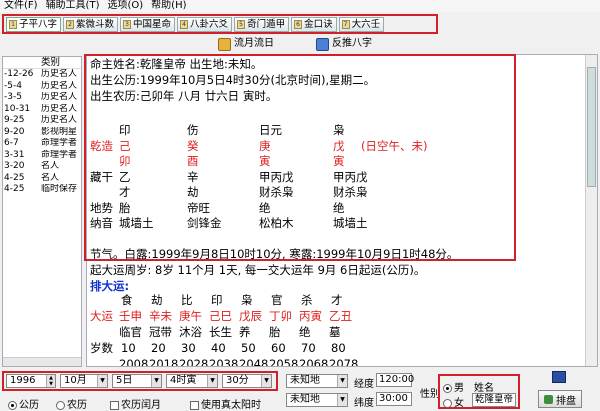  What do you see at coordinates (160, 332) in the screenshot?
I see `dayun-dishi: 冠带` at bounding box center [160, 332].